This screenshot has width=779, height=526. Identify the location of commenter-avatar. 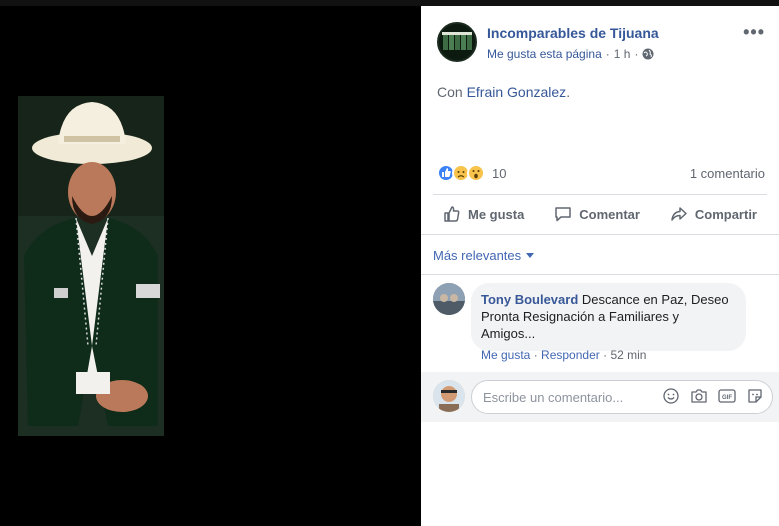
(449, 299).